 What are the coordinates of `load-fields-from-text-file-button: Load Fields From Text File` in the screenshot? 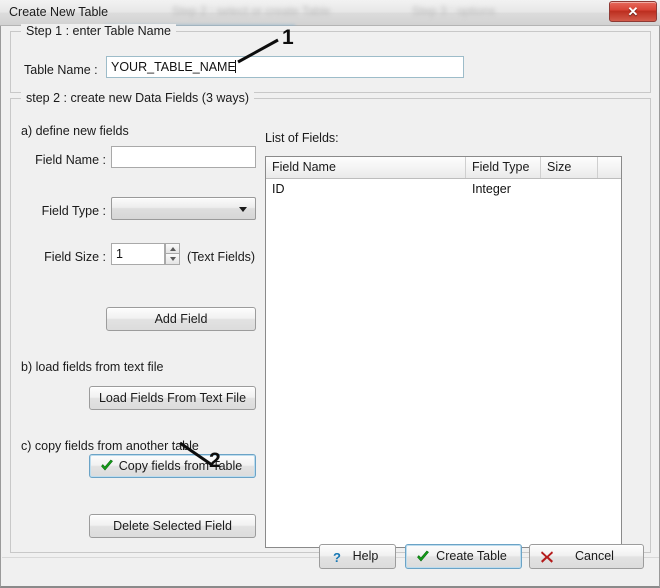 It's located at (172, 398).